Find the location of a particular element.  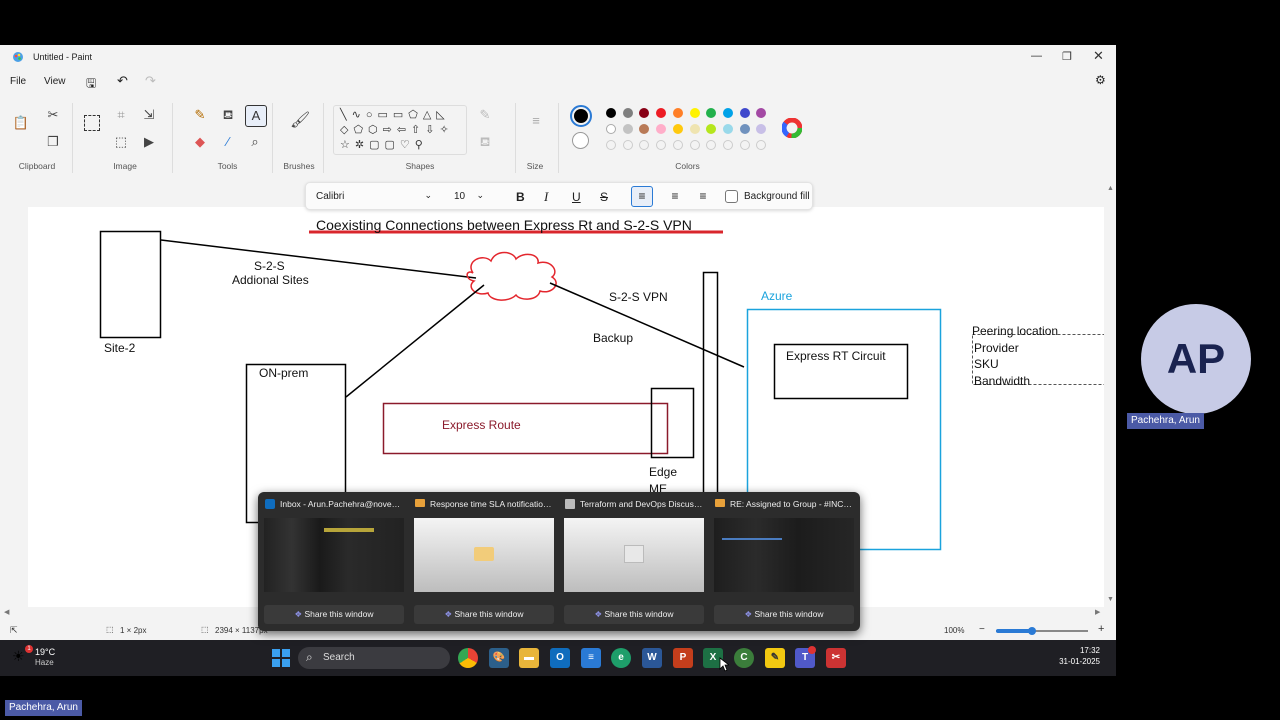

chrome-icon is located at coordinates (468, 658).